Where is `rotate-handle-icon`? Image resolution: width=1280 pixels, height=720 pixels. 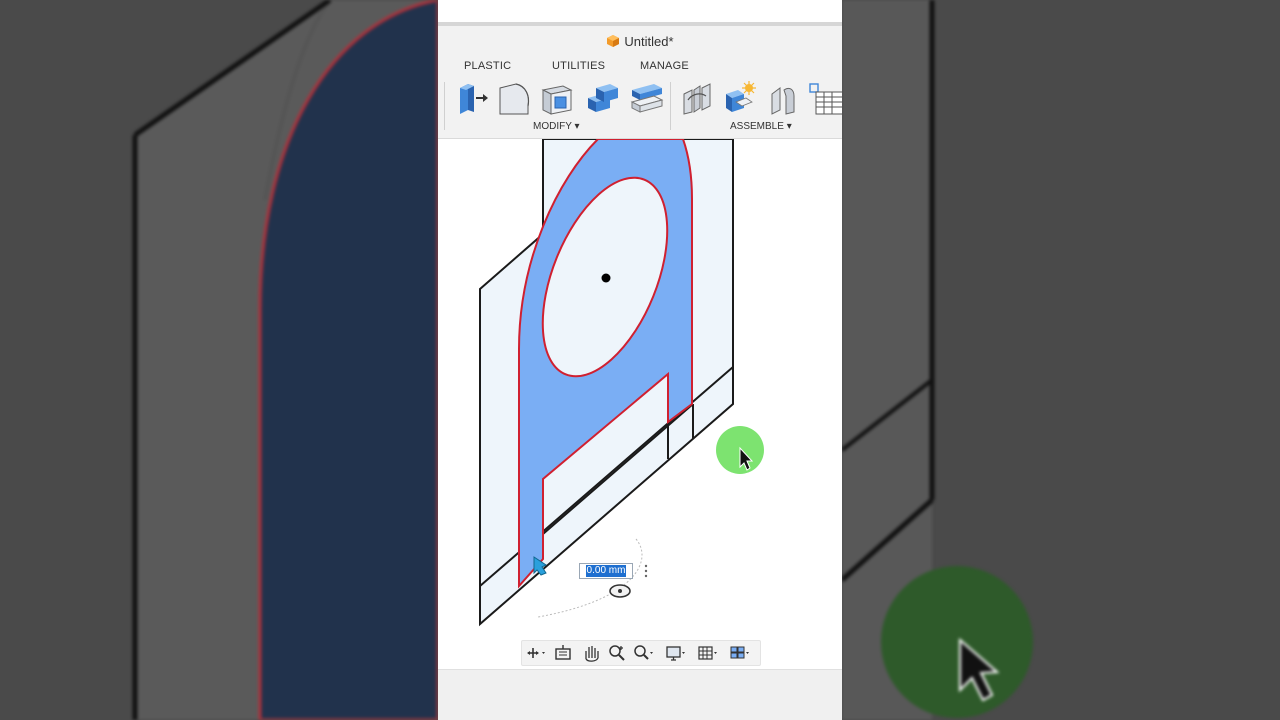 rotate-handle-icon is located at coordinates (620, 591).